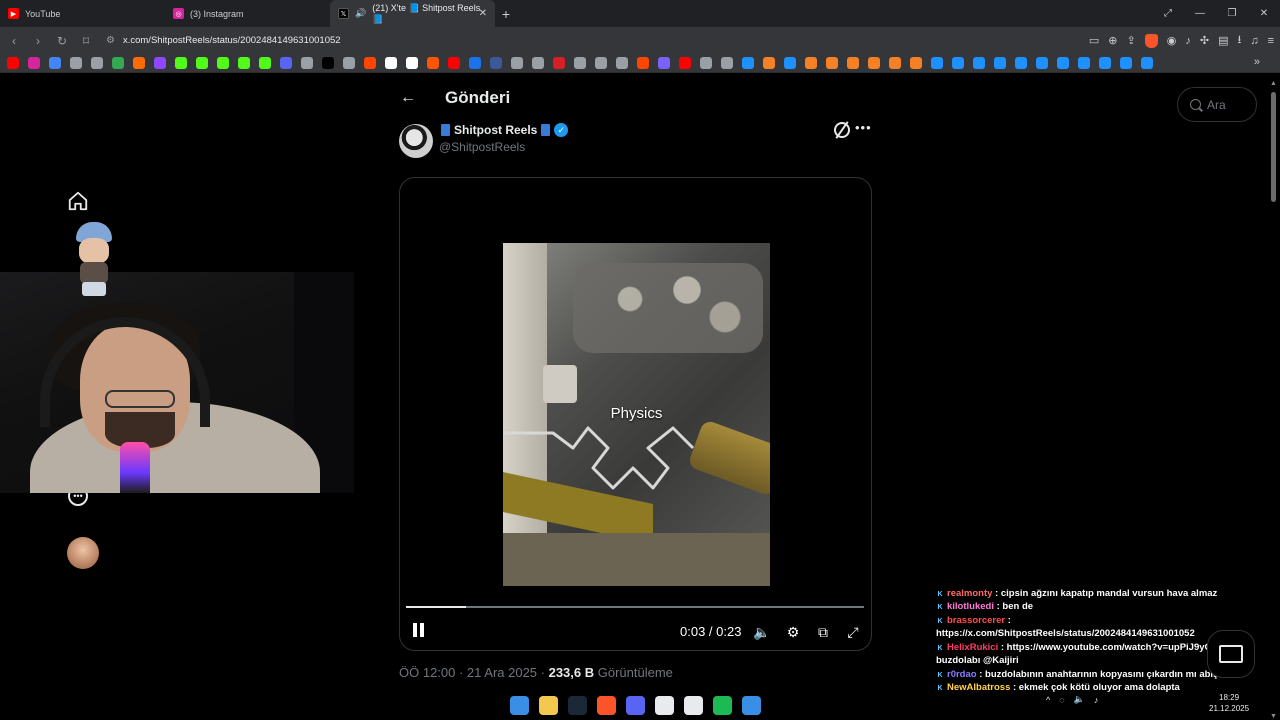 Image resolution: width=1280 pixels, height=720 pixels. I want to click on back-icon: ‹, so click(14, 41).